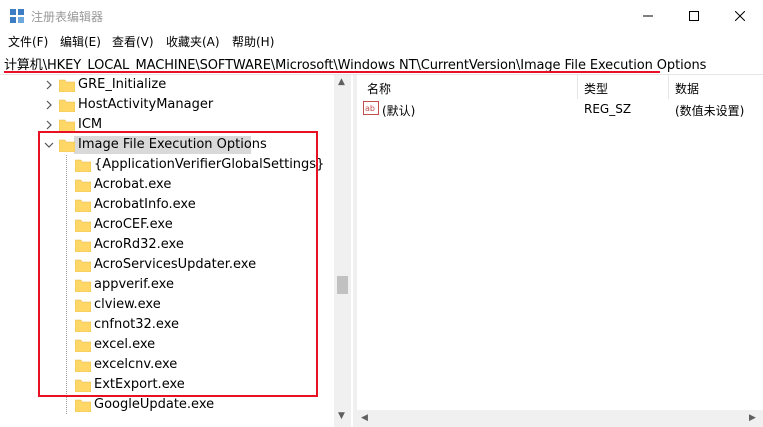 This screenshot has width=763, height=427. I want to click on tree-item: GRE_Initialize, so click(170, 85).